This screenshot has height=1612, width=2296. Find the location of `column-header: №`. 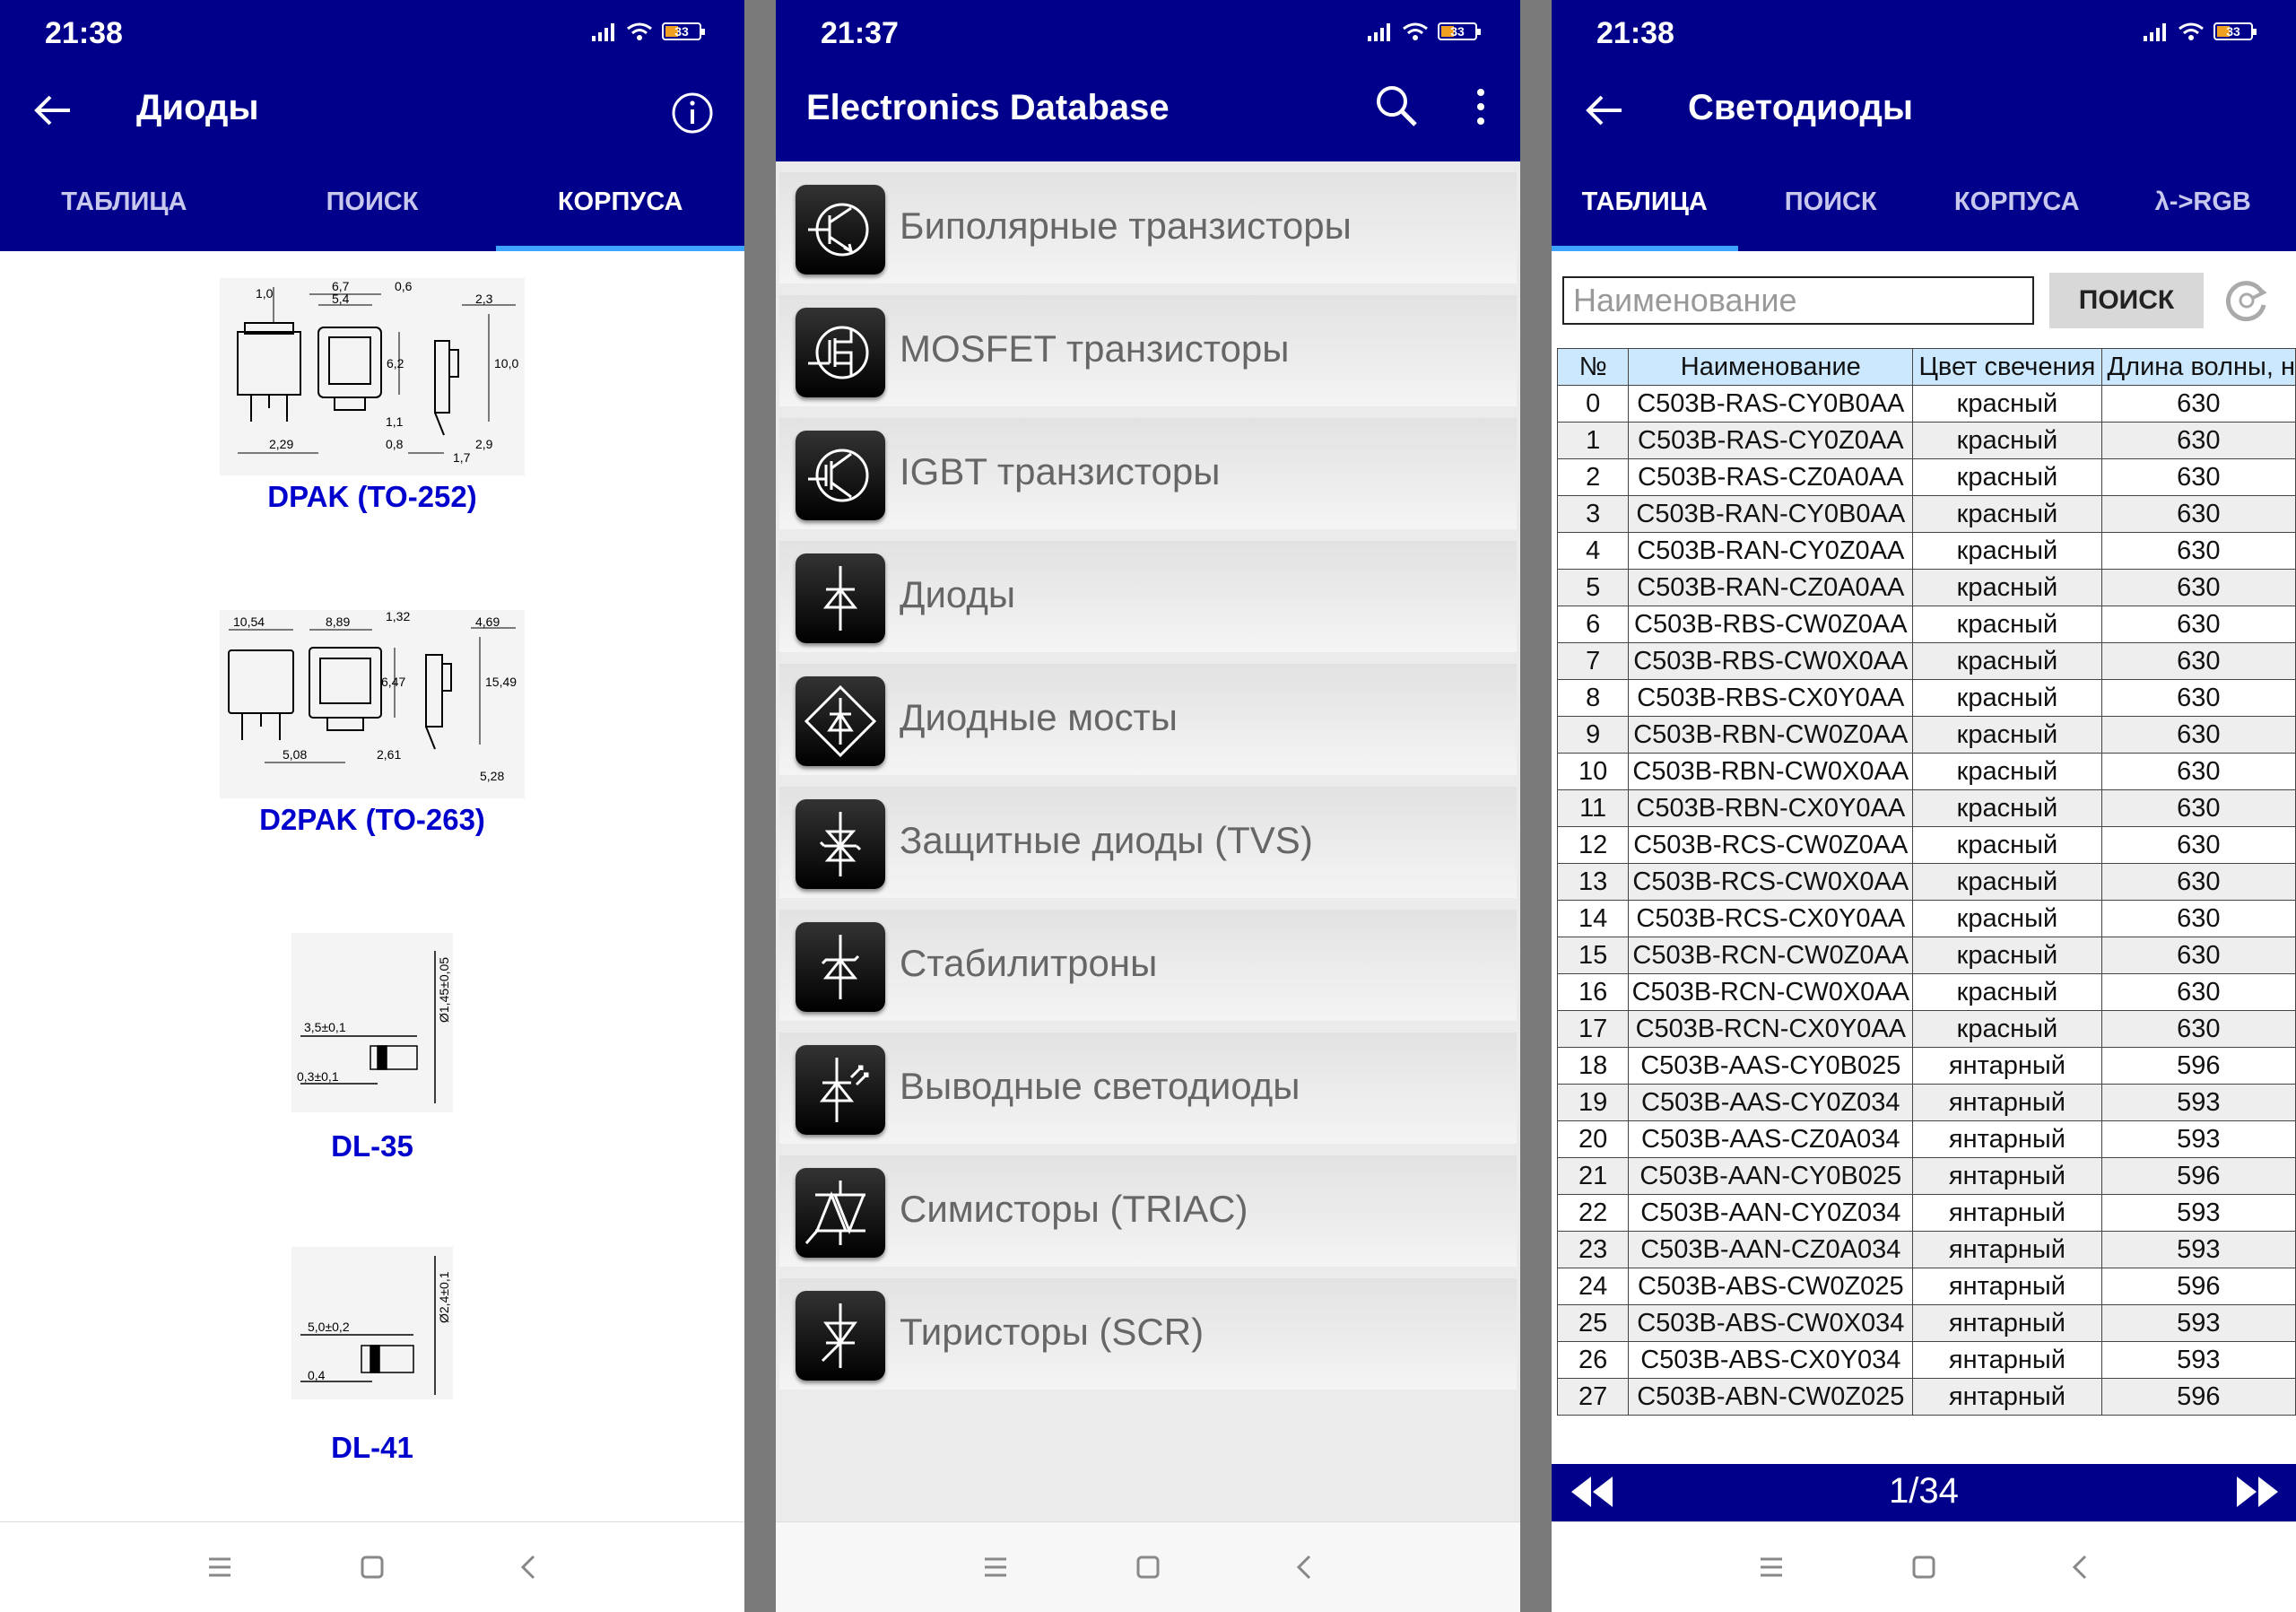

column-header: № is located at coordinates (1593, 367).